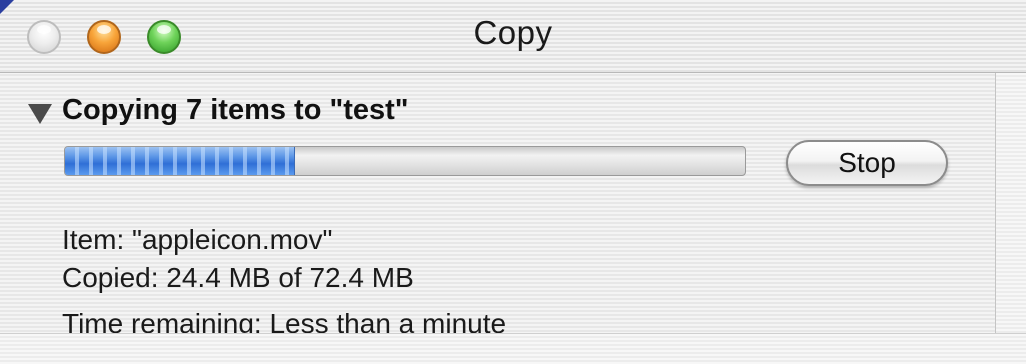 Image resolution: width=1026 pixels, height=364 pixels. I want to click on copied-label: Copied: 24.4 MB of 72.4 MB, so click(238, 277).